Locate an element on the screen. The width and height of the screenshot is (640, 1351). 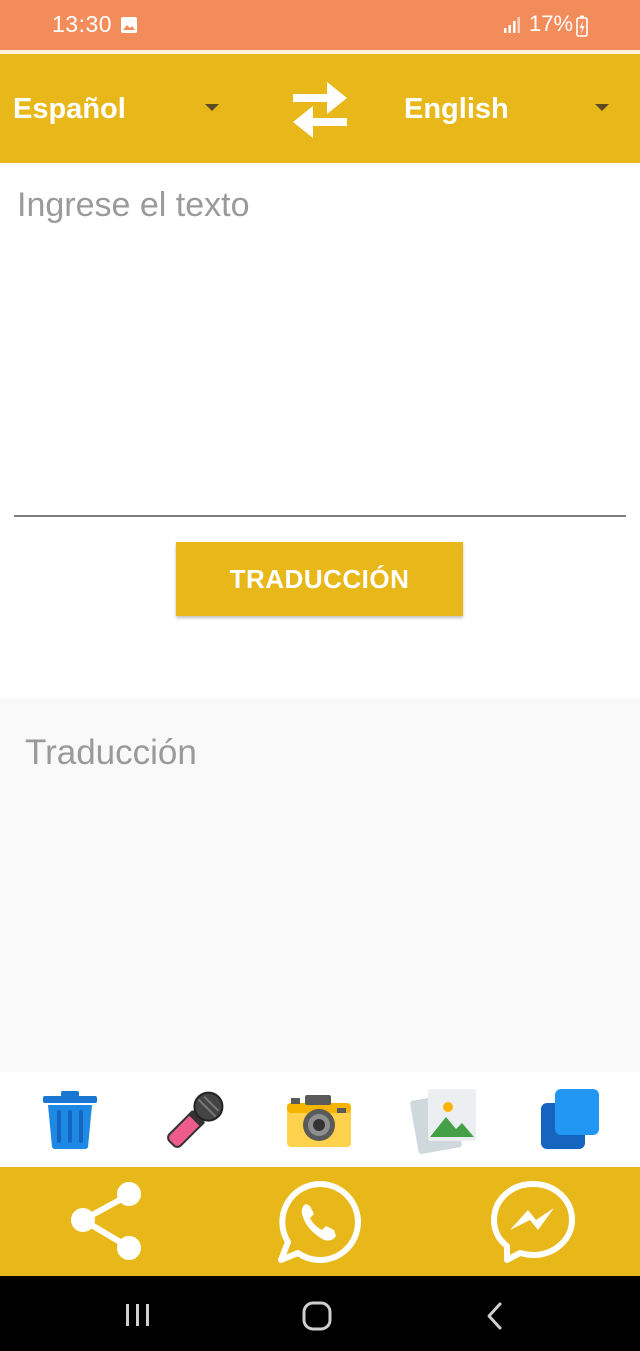
microphone-icon is located at coordinates (195, 1120).